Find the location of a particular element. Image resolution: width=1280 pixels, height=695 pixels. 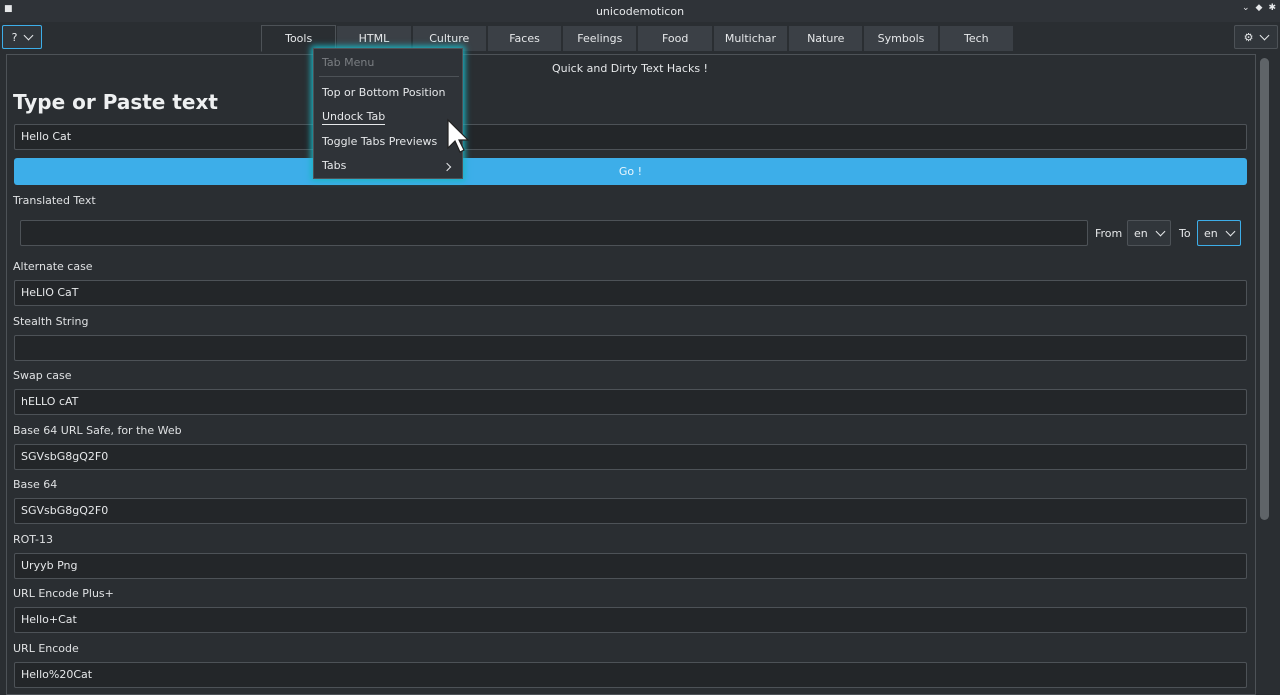

panel-subtitle: Quick and Dirty Text Hacks ! is located at coordinates (630, 68).